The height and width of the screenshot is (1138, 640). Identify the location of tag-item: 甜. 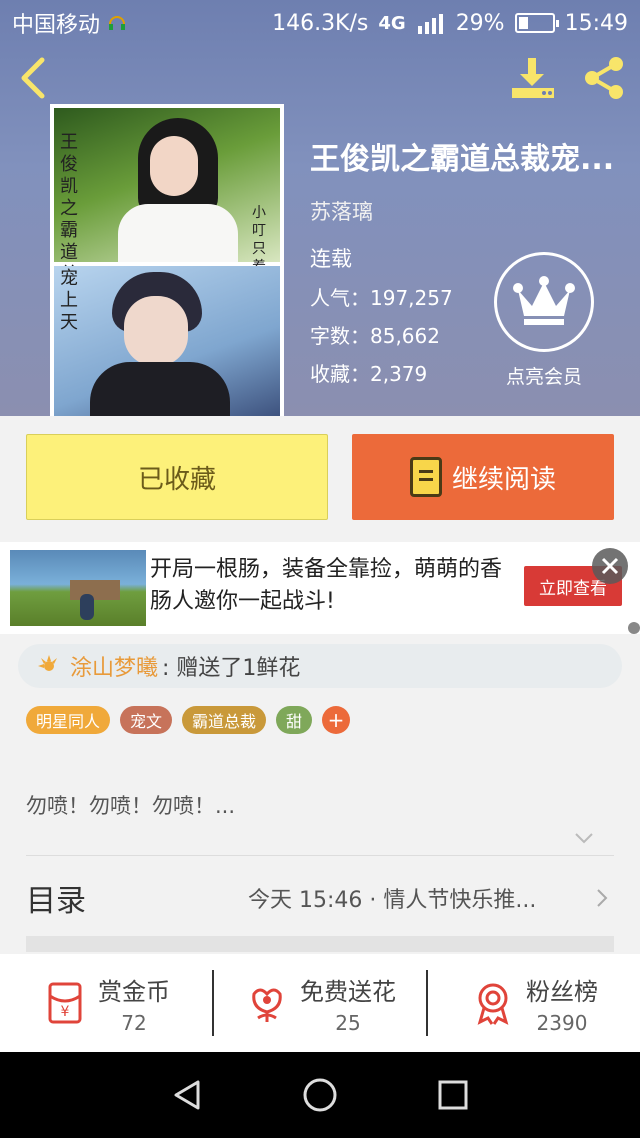
(294, 720).